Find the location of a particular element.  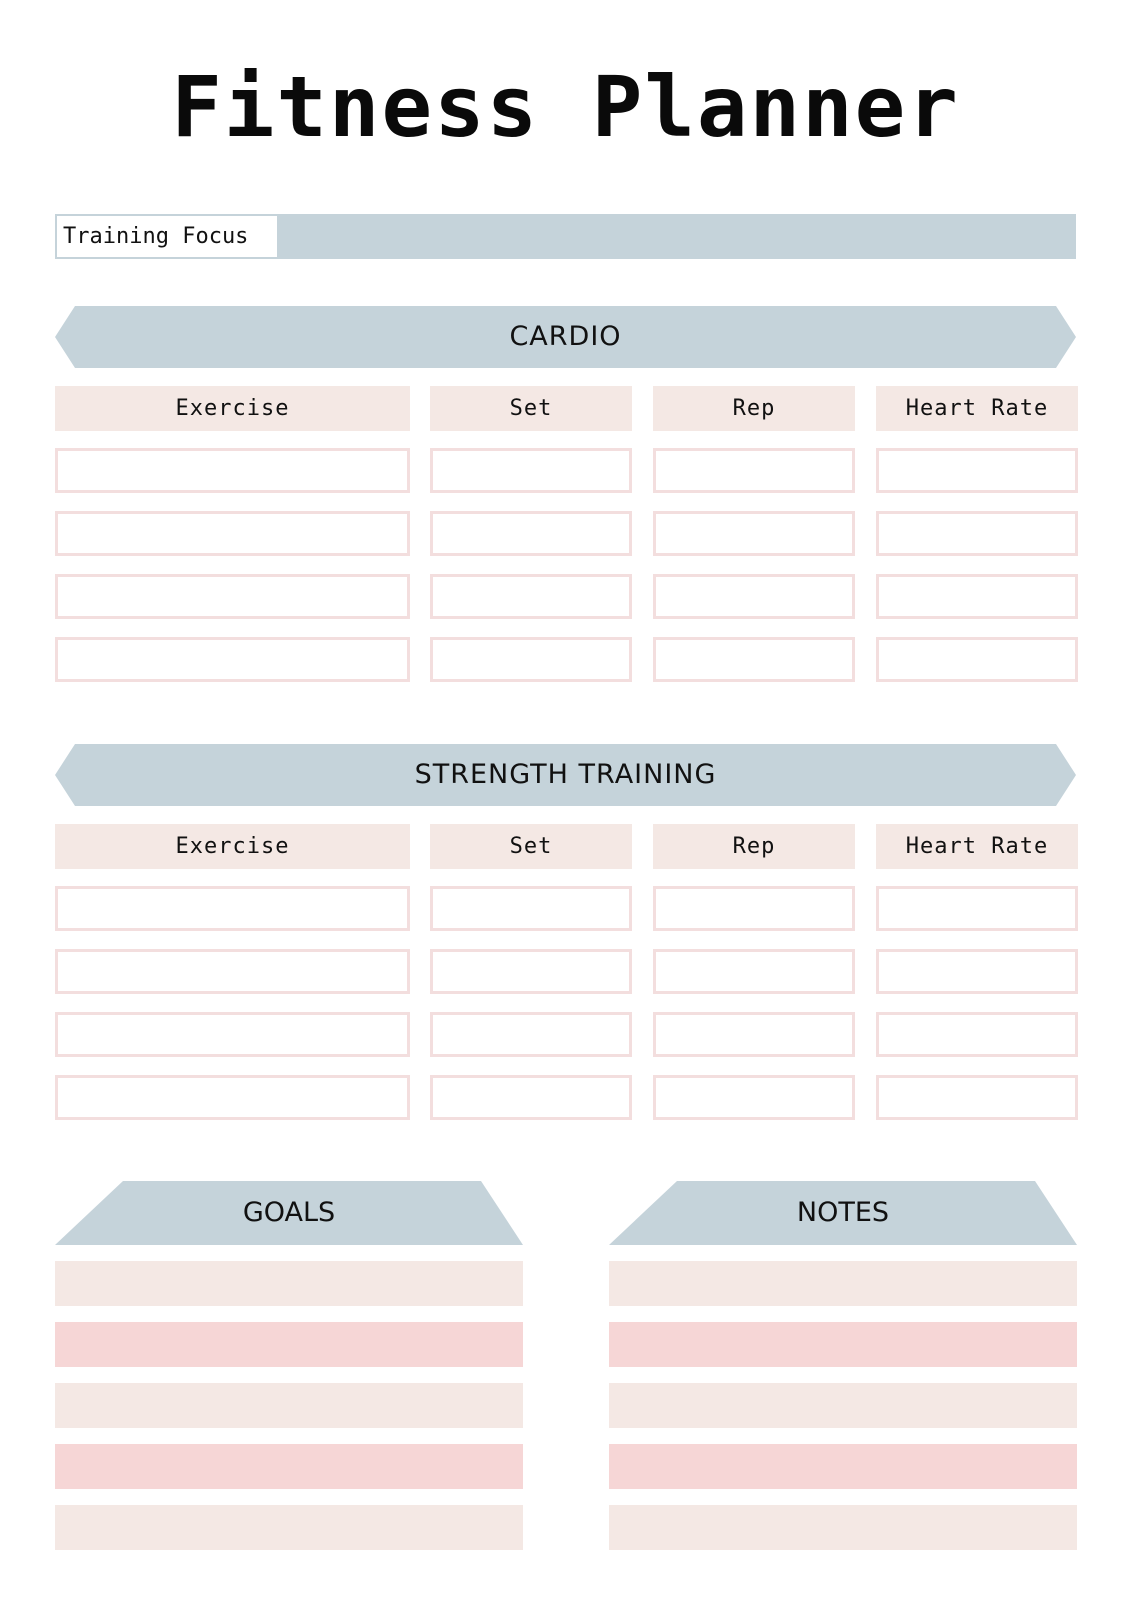

section-banner: STRENGTH TRAINING is located at coordinates (565, 775).